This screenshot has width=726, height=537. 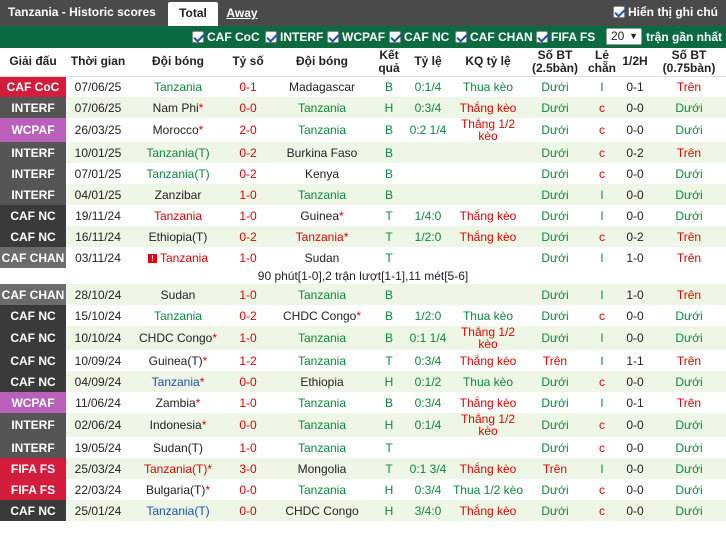 I want to click on home-team: Tanzania(T)*, so click(x=178, y=468).